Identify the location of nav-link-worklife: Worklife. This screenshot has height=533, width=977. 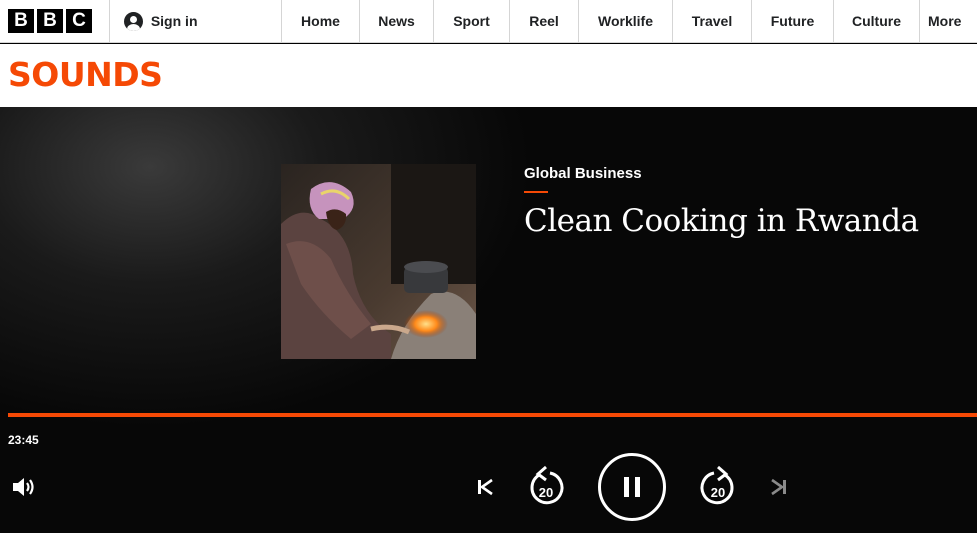
(625, 21).